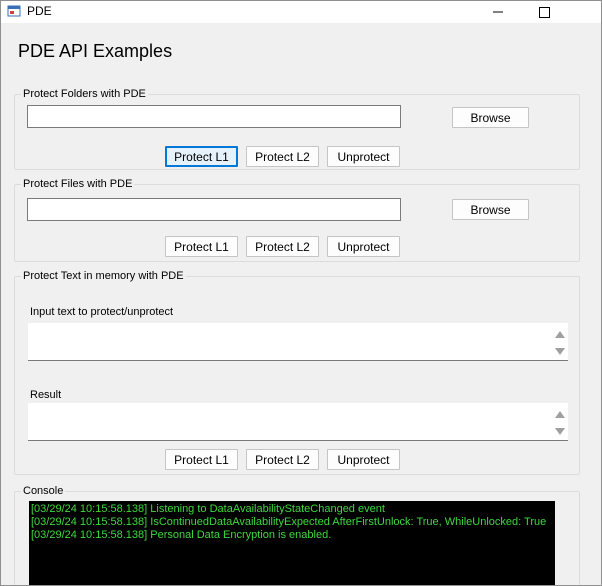 The width and height of the screenshot is (602, 586). What do you see at coordinates (214, 209) in the screenshot?
I see `file-path-input` at bounding box center [214, 209].